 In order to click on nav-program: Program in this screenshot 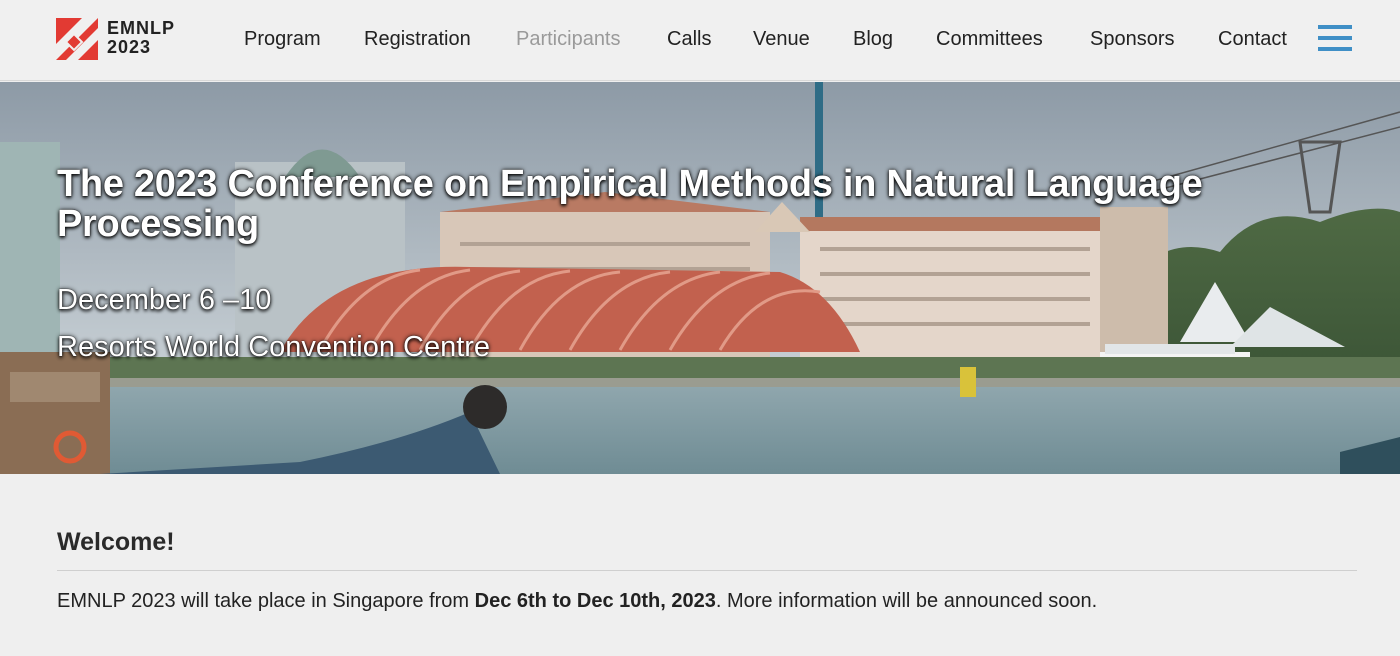, I will do `click(282, 39)`.